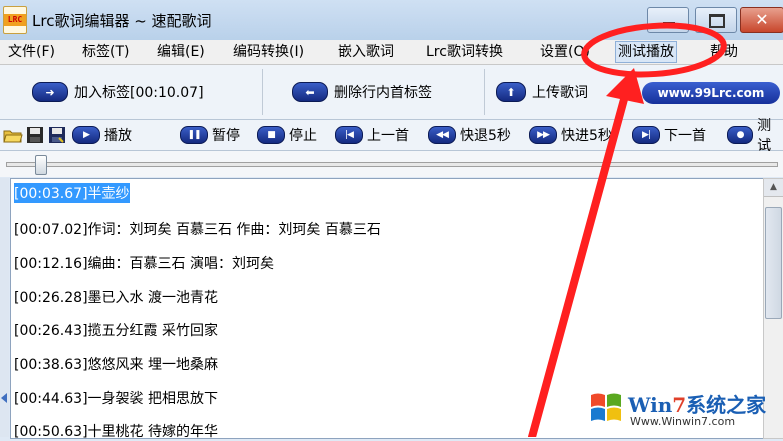 Image resolution: width=783 pixels, height=441 pixels. Describe the element at coordinates (116, 364) in the screenshot. I see `lyric-line: [00:38.63]悠悠风来 埋一地桑麻` at that location.